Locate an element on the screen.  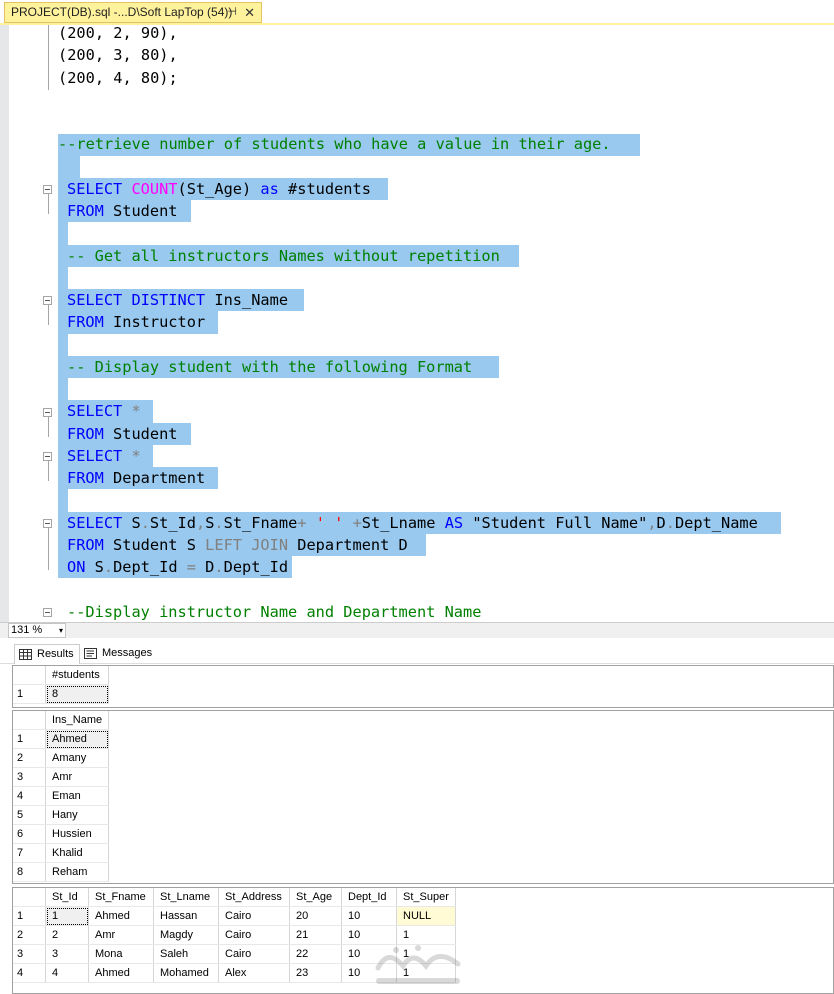
grid-cell: 21 is located at coordinates (315, 935).